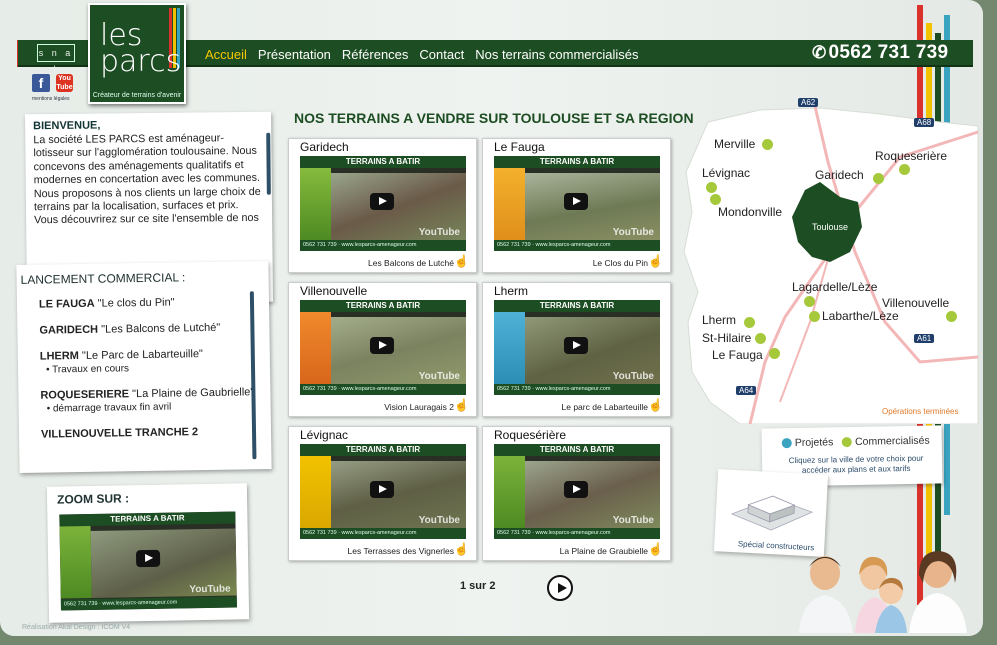 This screenshot has height=645, width=997. Describe the element at coordinates (441, 54) in the screenshot. I see `nav-contact: Contact` at that location.